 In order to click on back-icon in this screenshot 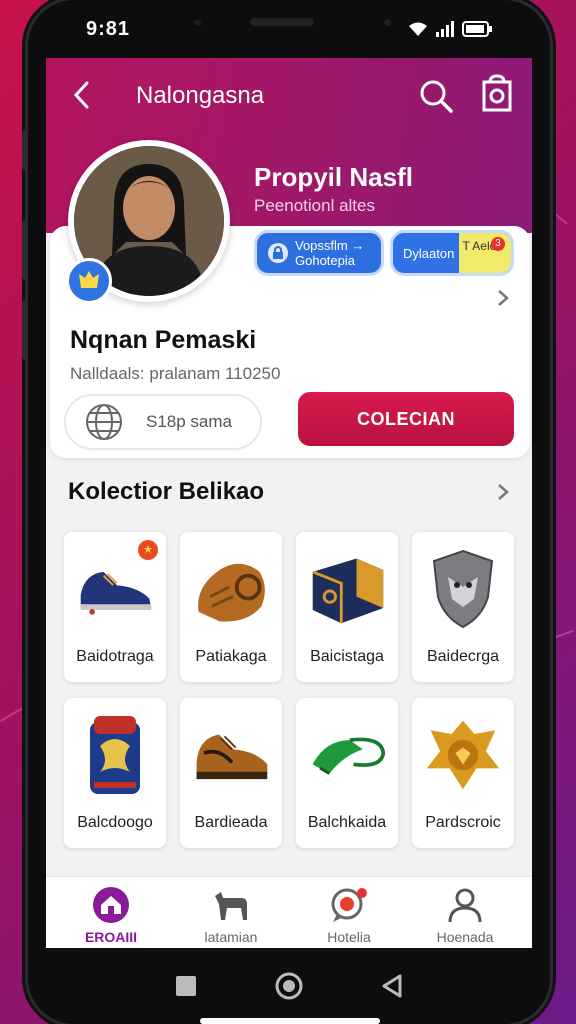, I will do `click(81, 99)`.